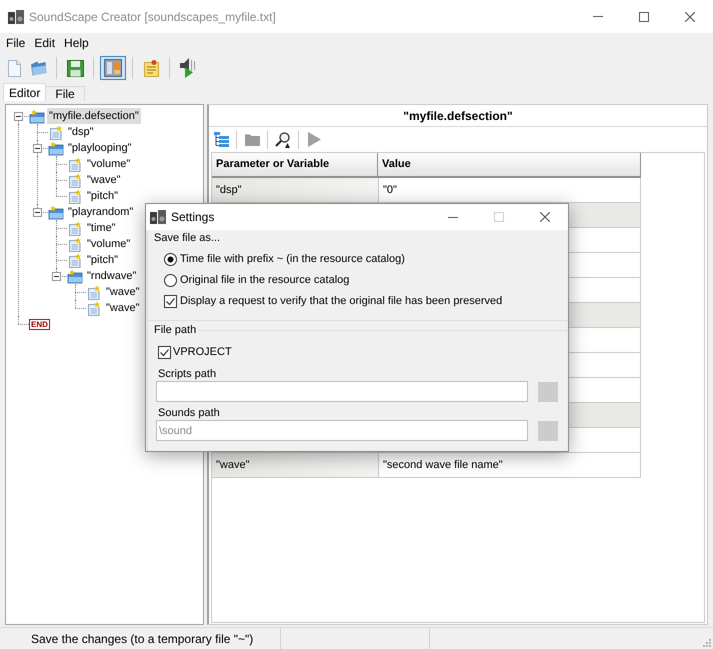 The height and width of the screenshot is (649, 713). Describe the element at coordinates (44, 43) in the screenshot. I see `menu-item: Edit` at that location.